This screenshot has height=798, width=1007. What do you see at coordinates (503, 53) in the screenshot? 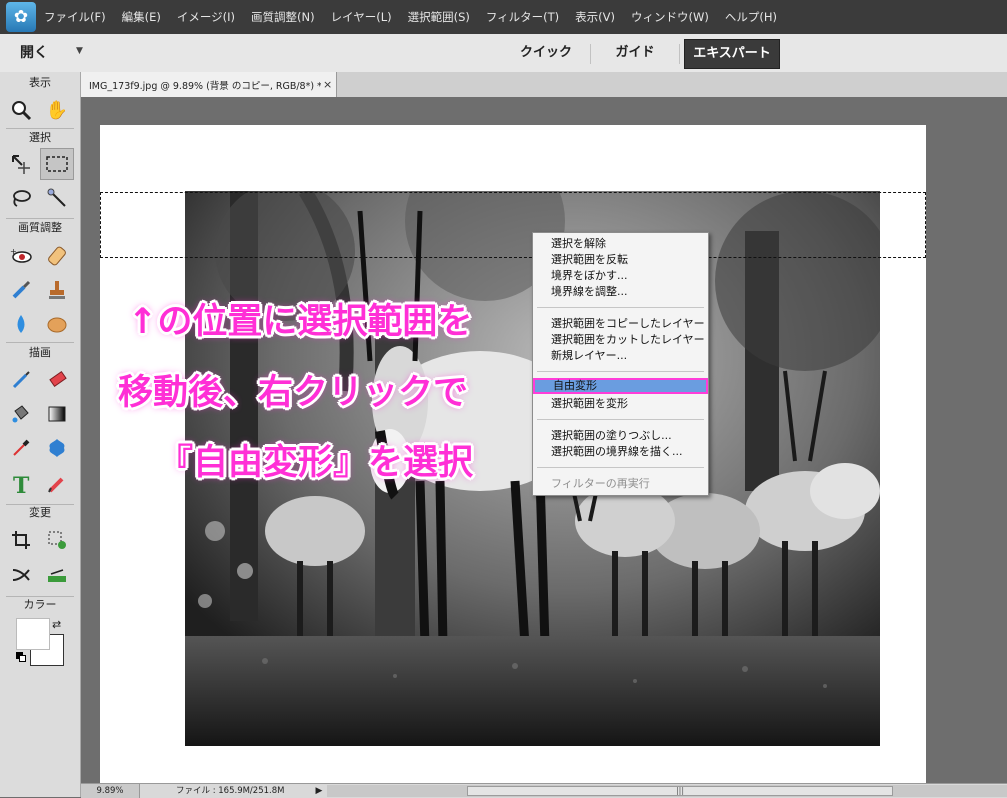
I see `mode-bar: 開く ▼ クイック ガイド エキスパート` at bounding box center [503, 53].